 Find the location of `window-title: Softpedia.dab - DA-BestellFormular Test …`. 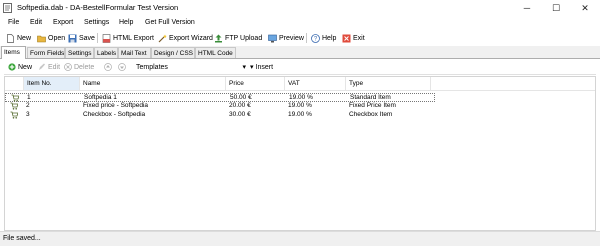

window-title: Softpedia.dab - DA-BestellFormular Test … is located at coordinates (98, 7).